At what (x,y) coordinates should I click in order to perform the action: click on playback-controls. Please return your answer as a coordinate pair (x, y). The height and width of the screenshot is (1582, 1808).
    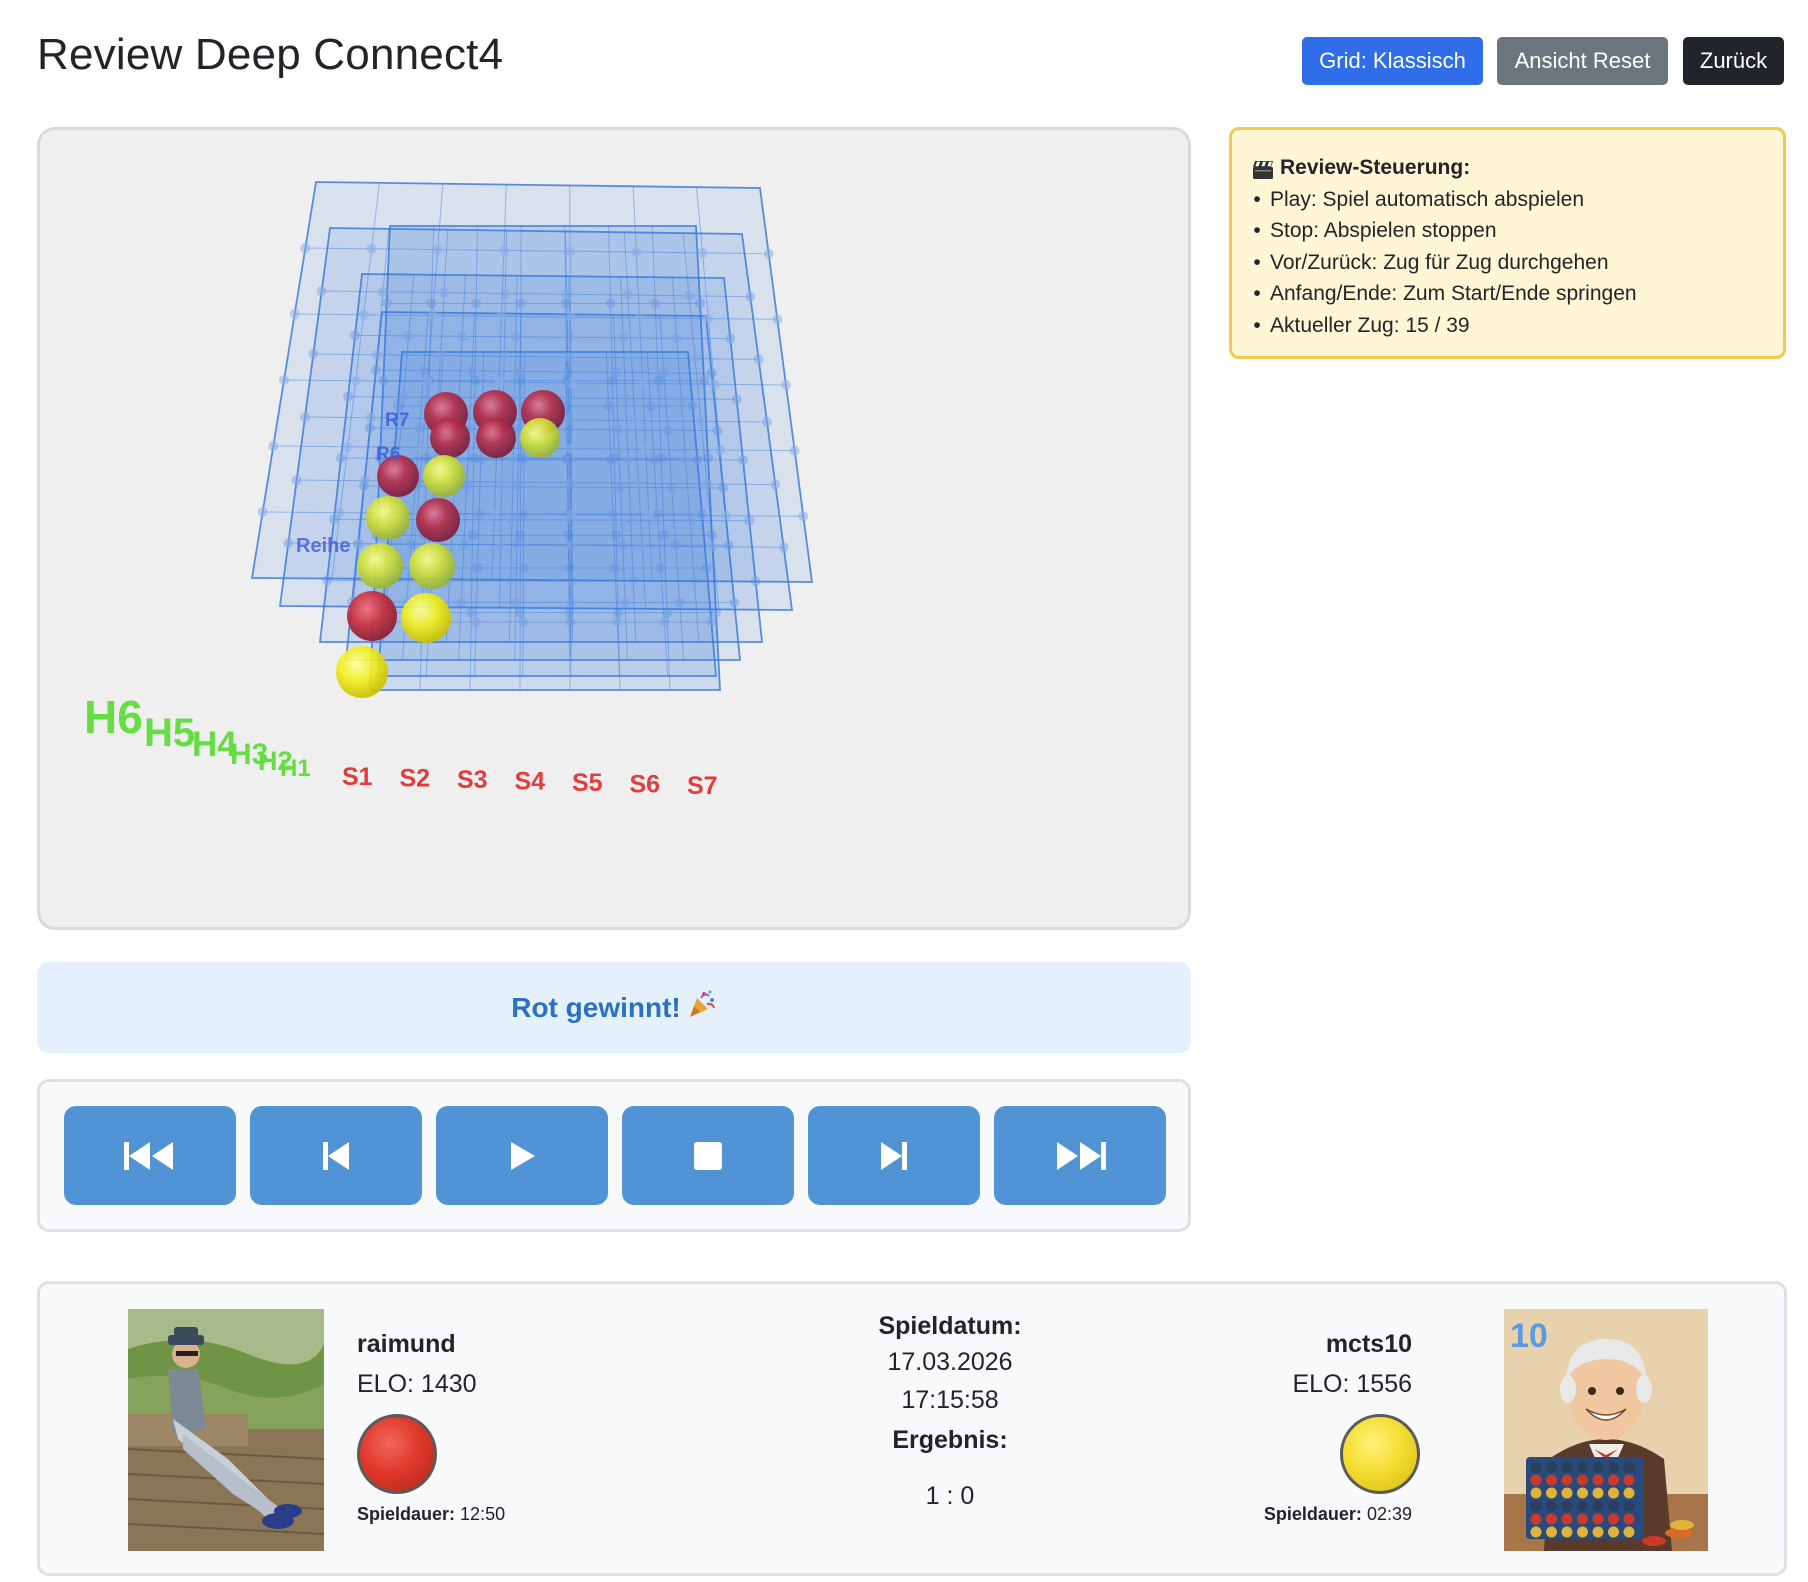
    Looking at the image, I should click on (614, 1155).